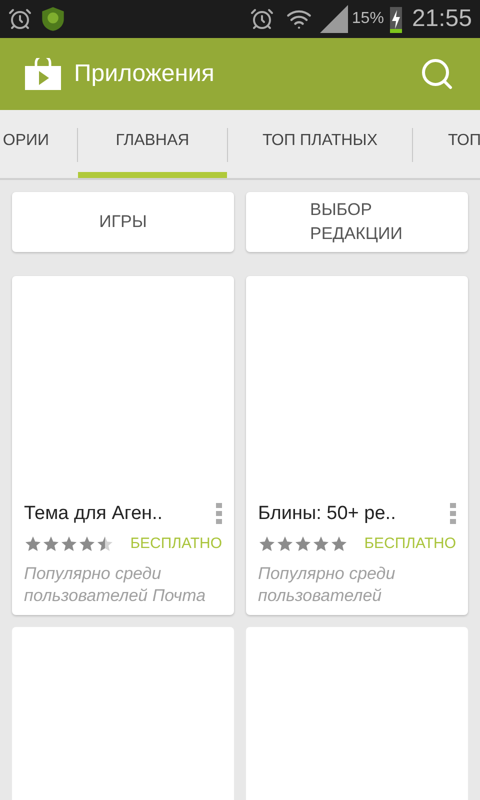  Describe the element at coordinates (53, 19) in the screenshot. I see `shield-icon` at that location.